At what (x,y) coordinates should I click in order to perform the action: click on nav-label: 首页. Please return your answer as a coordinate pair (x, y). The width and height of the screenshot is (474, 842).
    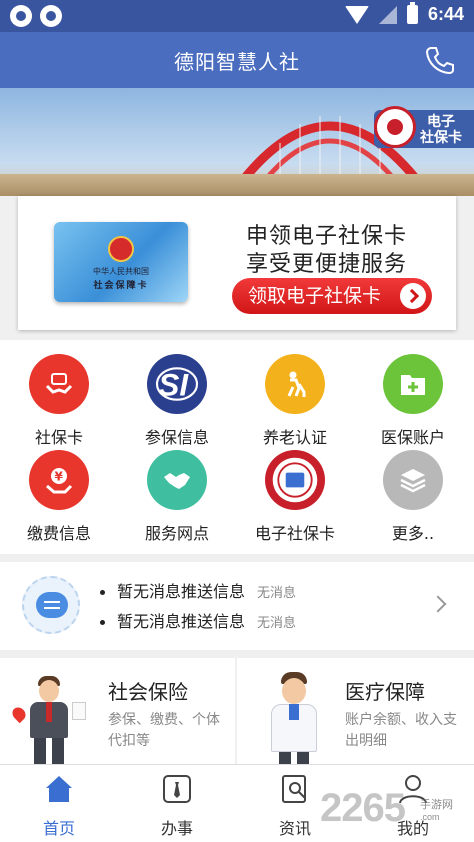
    Looking at the image, I should click on (58, 828).